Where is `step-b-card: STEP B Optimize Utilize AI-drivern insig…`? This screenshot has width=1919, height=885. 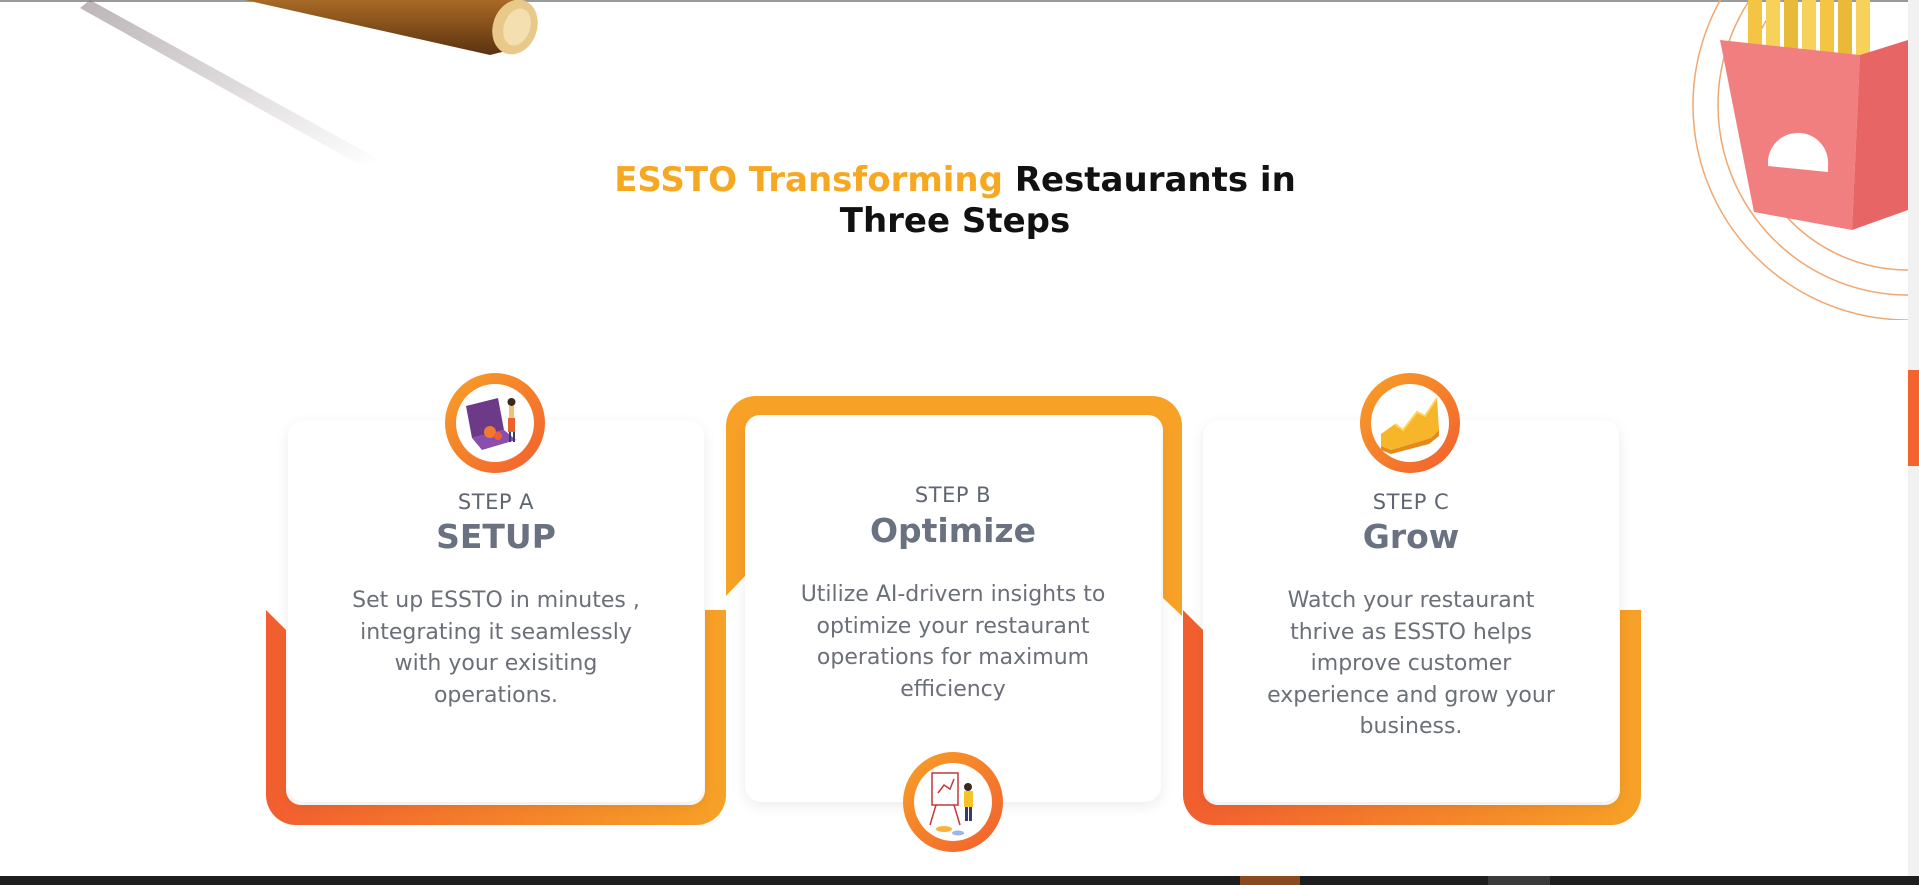
step-b-card: STEP B Optimize Utilize AI-drivern insig… is located at coordinates (953, 610).